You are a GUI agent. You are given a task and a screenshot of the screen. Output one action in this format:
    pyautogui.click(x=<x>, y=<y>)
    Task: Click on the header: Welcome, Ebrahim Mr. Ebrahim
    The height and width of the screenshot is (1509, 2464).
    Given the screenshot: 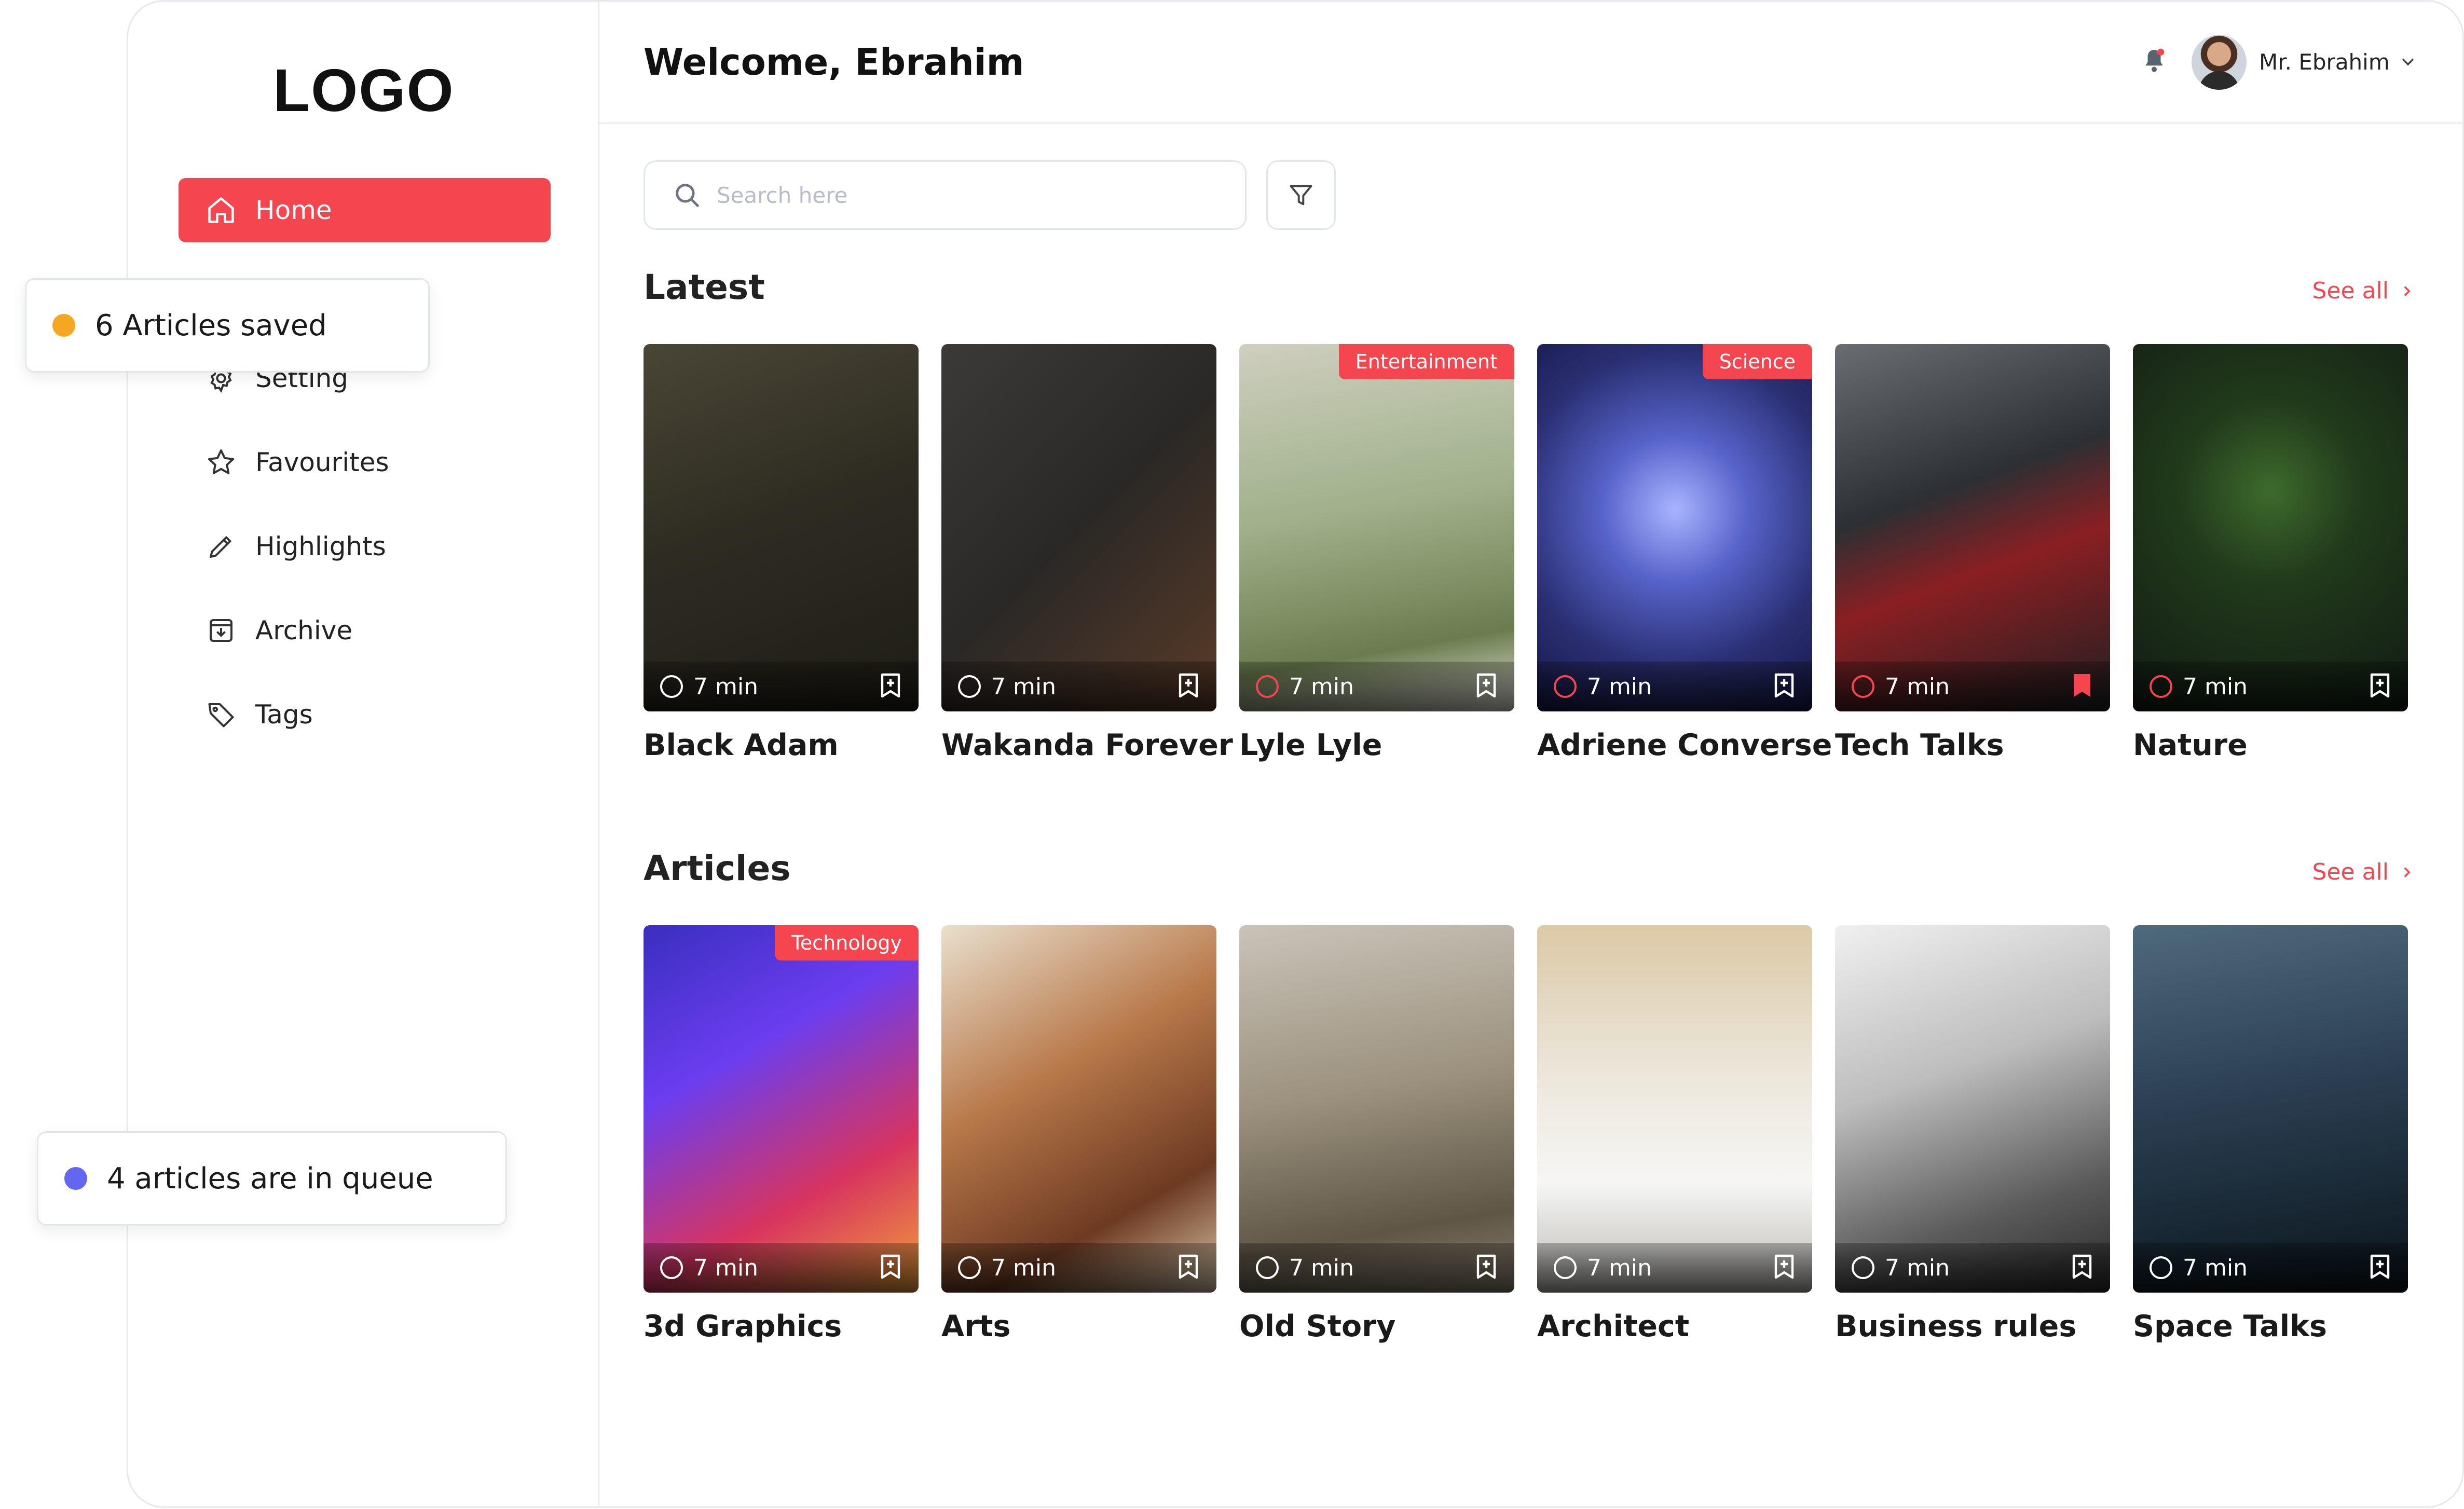 What is the action you would take?
    pyautogui.click(x=1530, y=63)
    